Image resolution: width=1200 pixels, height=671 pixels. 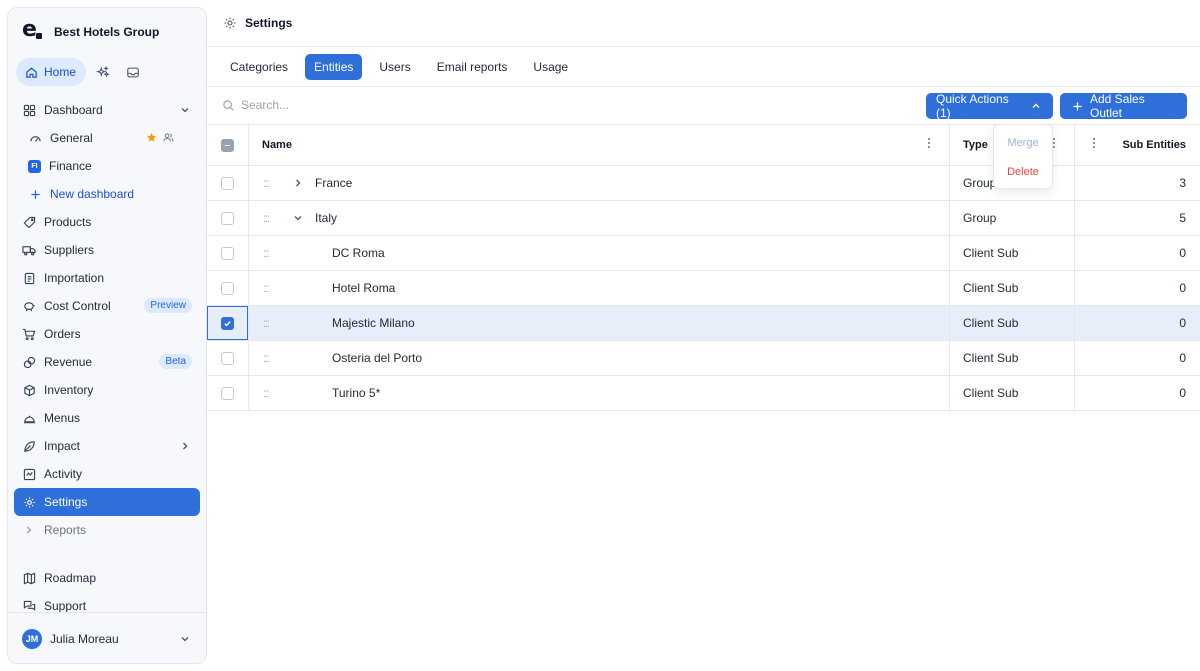 What do you see at coordinates (175, 361) in the screenshot?
I see `beta-badge: Beta` at bounding box center [175, 361].